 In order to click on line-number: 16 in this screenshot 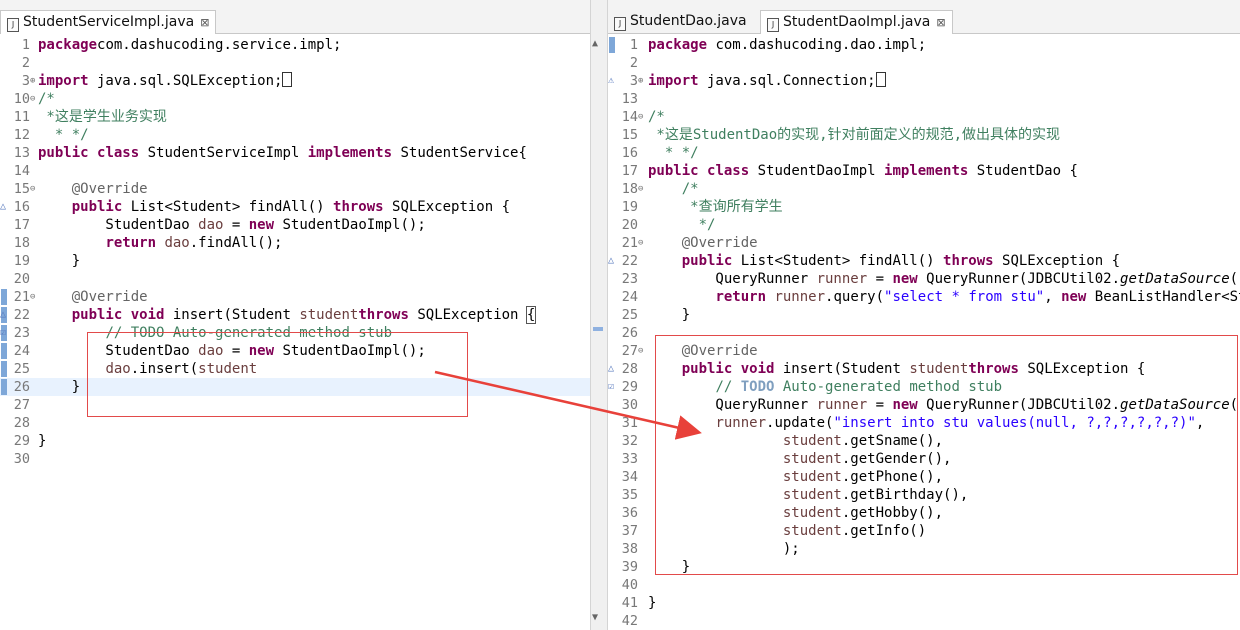, I will do `click(21, 207)`.